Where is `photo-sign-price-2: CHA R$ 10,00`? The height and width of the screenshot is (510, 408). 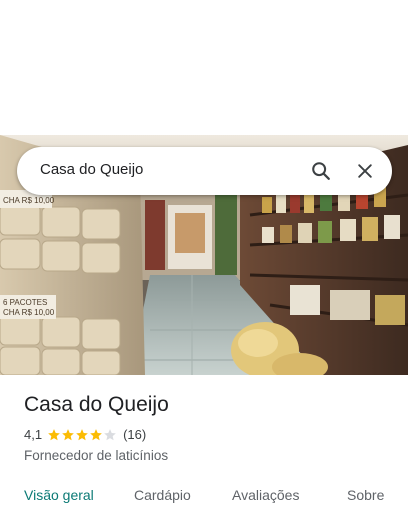
photo-sign-price-2: CHA R$ 10,00 is located at coordinates (29, 312).